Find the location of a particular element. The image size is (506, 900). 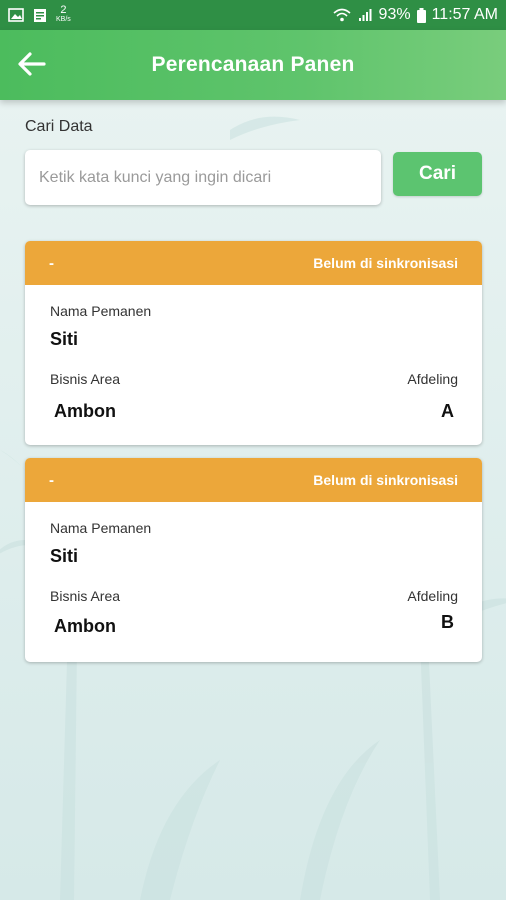

status-left: 2 KB/s is located at coordinates (39, 14).